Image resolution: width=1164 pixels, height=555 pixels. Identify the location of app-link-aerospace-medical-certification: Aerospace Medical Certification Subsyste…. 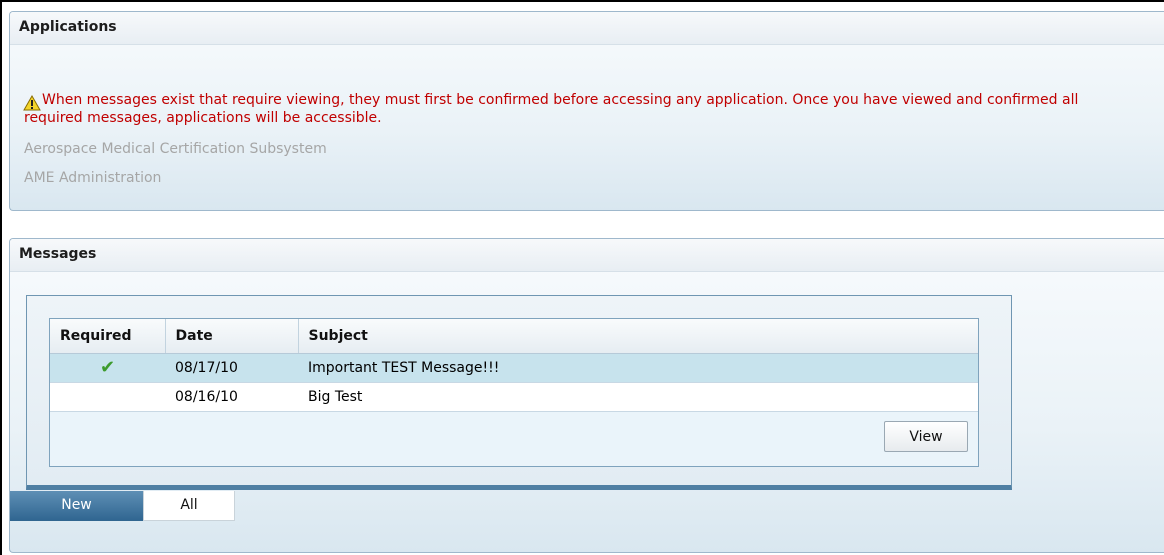
(175, 149).